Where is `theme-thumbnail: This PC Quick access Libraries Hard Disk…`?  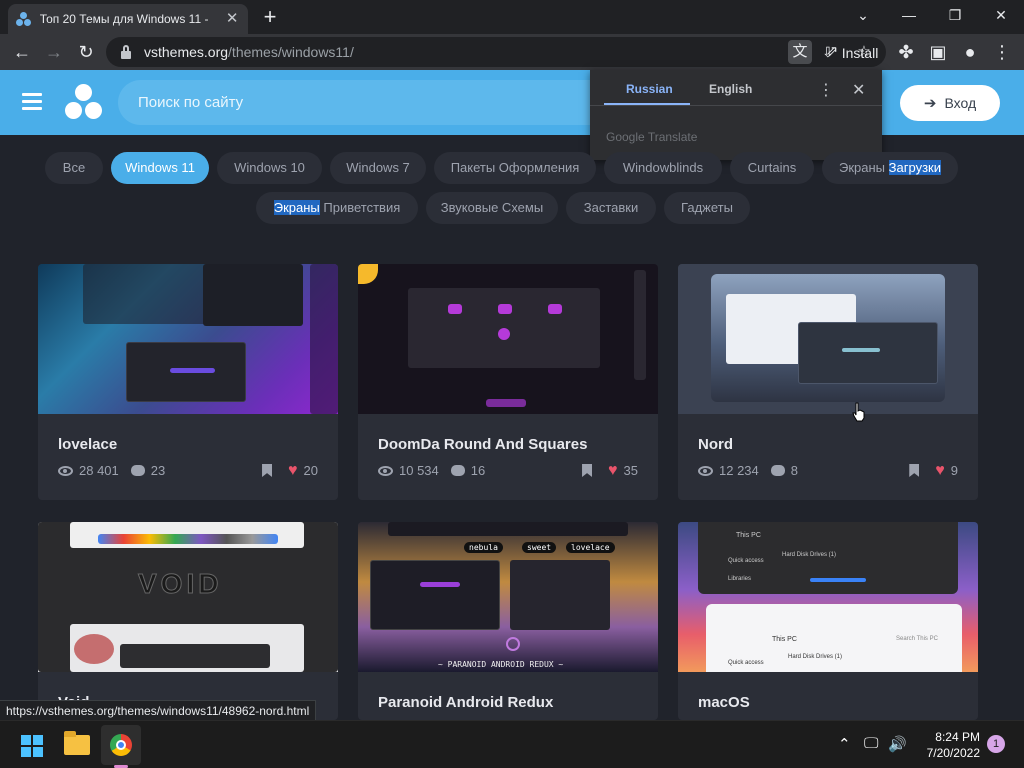
theme-thumbnail: This PC Quick access Libraries Hard Disk… is located at coordinates (828, 597).